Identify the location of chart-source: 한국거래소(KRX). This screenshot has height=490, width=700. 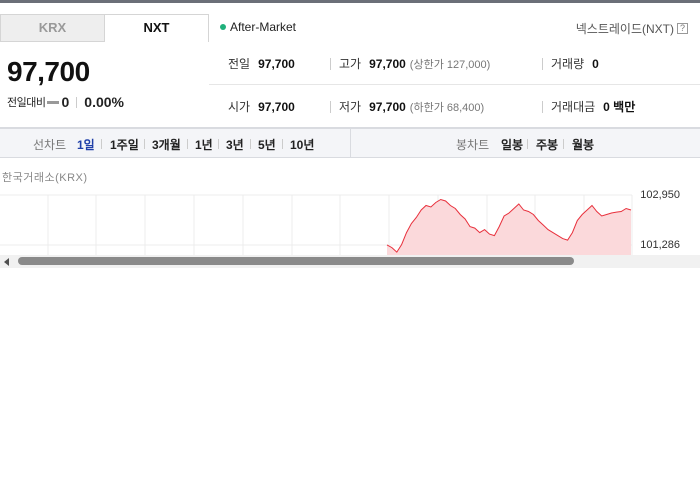
(45, 178).